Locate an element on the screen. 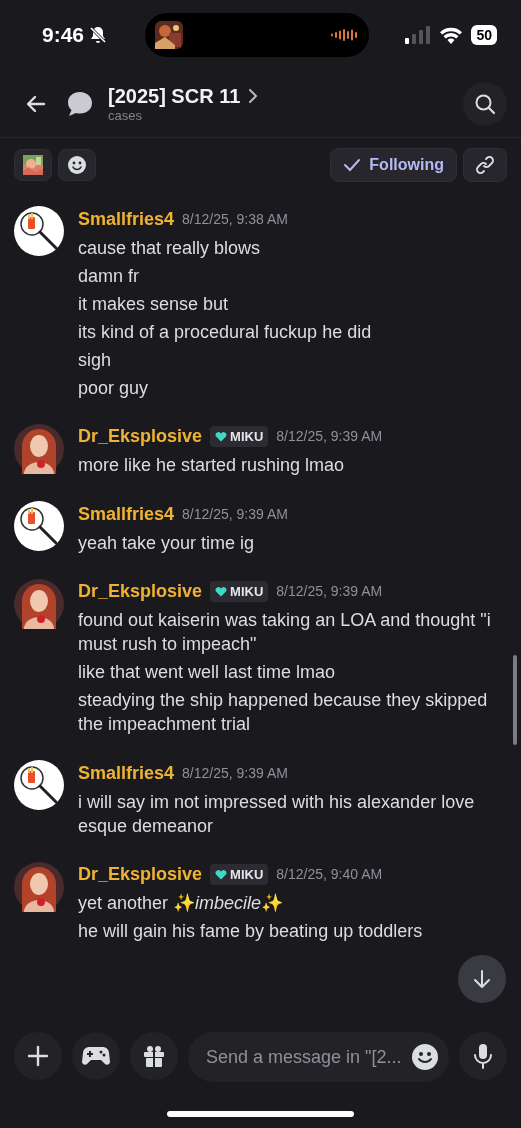 The image size is (521, 1128). speech-bubble-icon is located at coordinates (80, 103).